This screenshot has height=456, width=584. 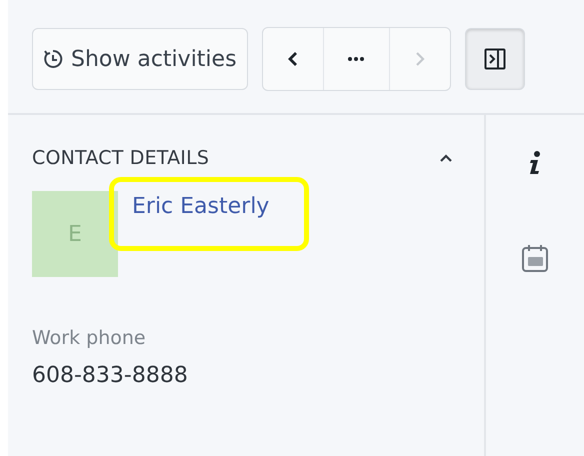 What do you see at coordinates (140, 59) in the screenshot?
I see `show-activities-button: Show activities` at bounding box center [140, 59].